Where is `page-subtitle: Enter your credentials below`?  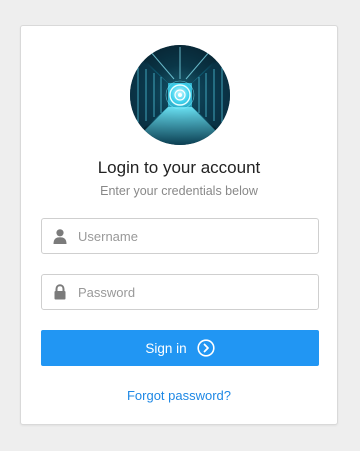 page-subtitle: Enter your credentials below is located at coordinates (179, 191).